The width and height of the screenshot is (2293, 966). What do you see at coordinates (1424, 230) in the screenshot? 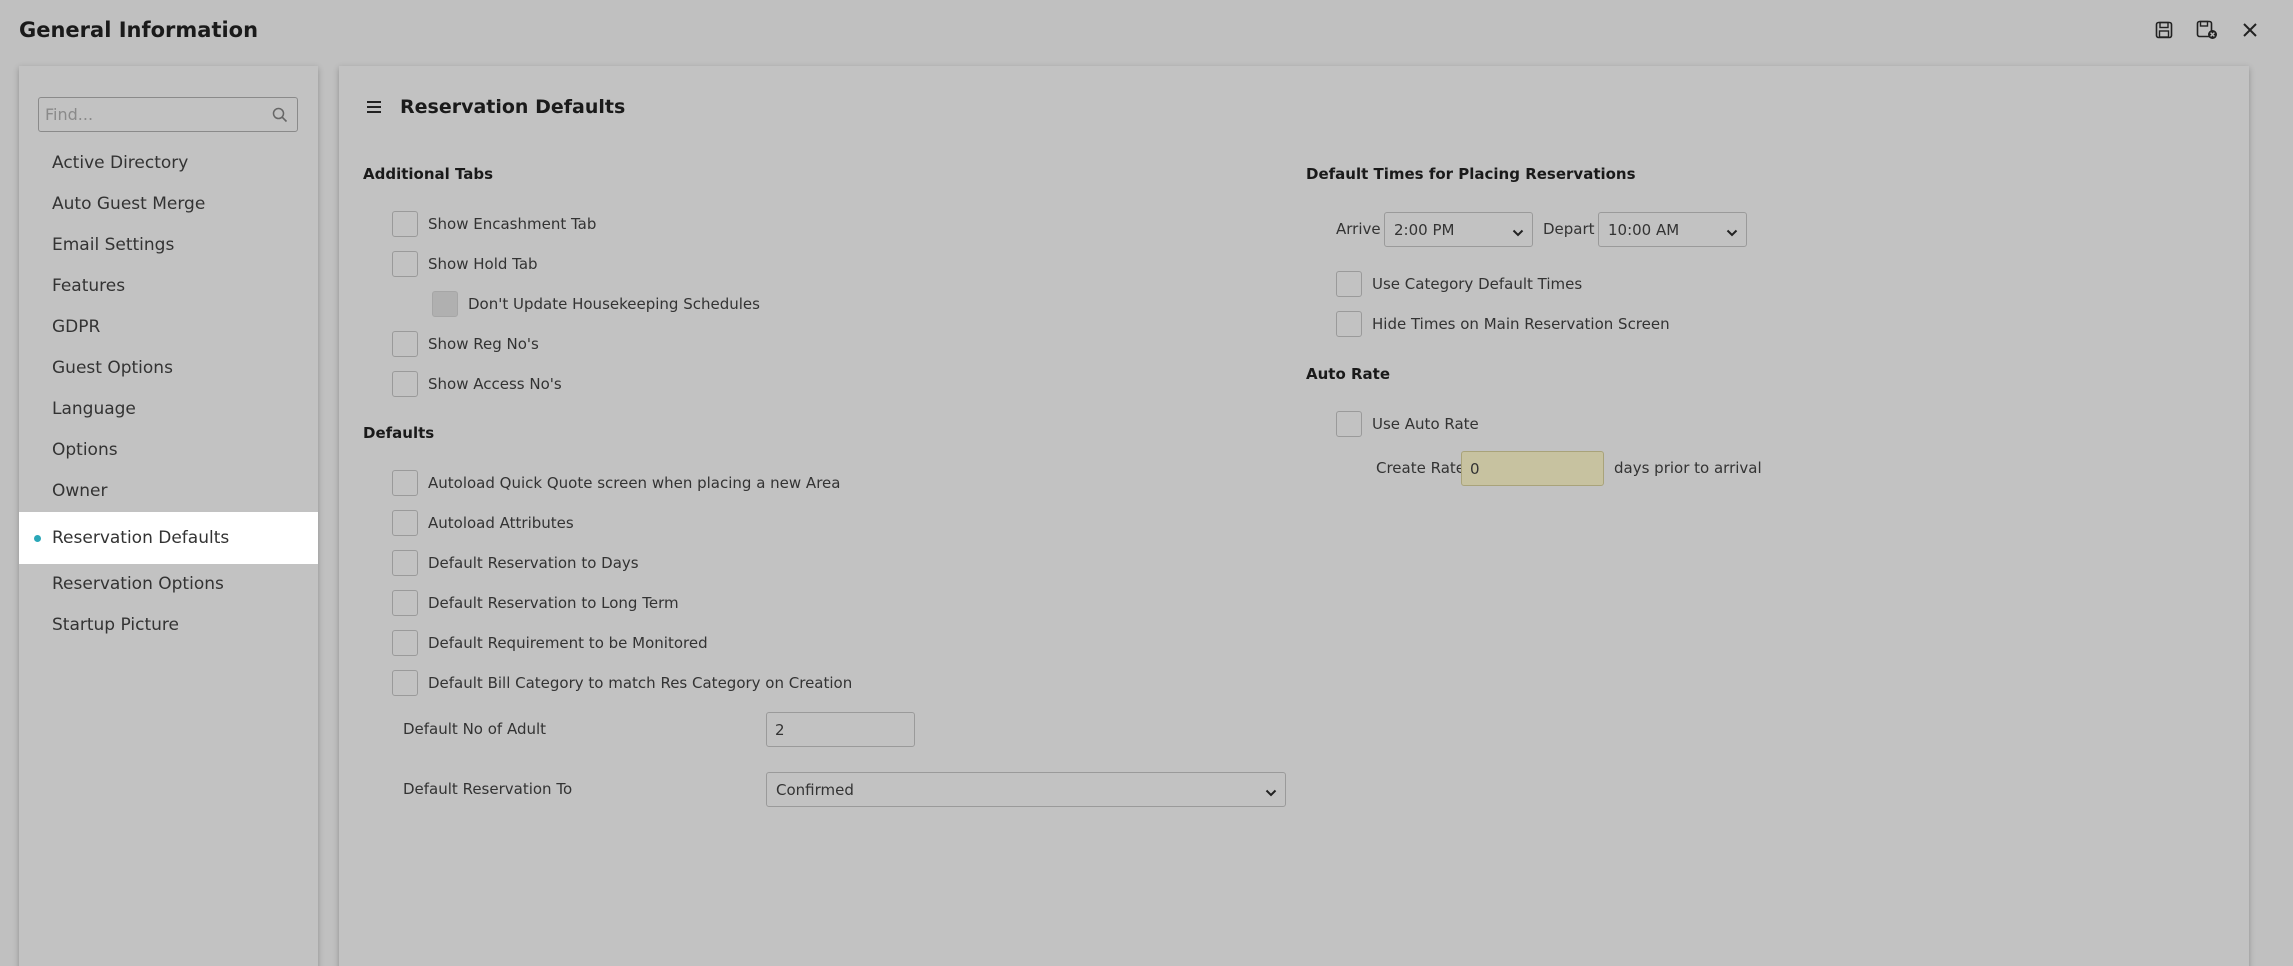
I see `arrive-time-value: 2:00 PM` at bounding box center [1424, 230].